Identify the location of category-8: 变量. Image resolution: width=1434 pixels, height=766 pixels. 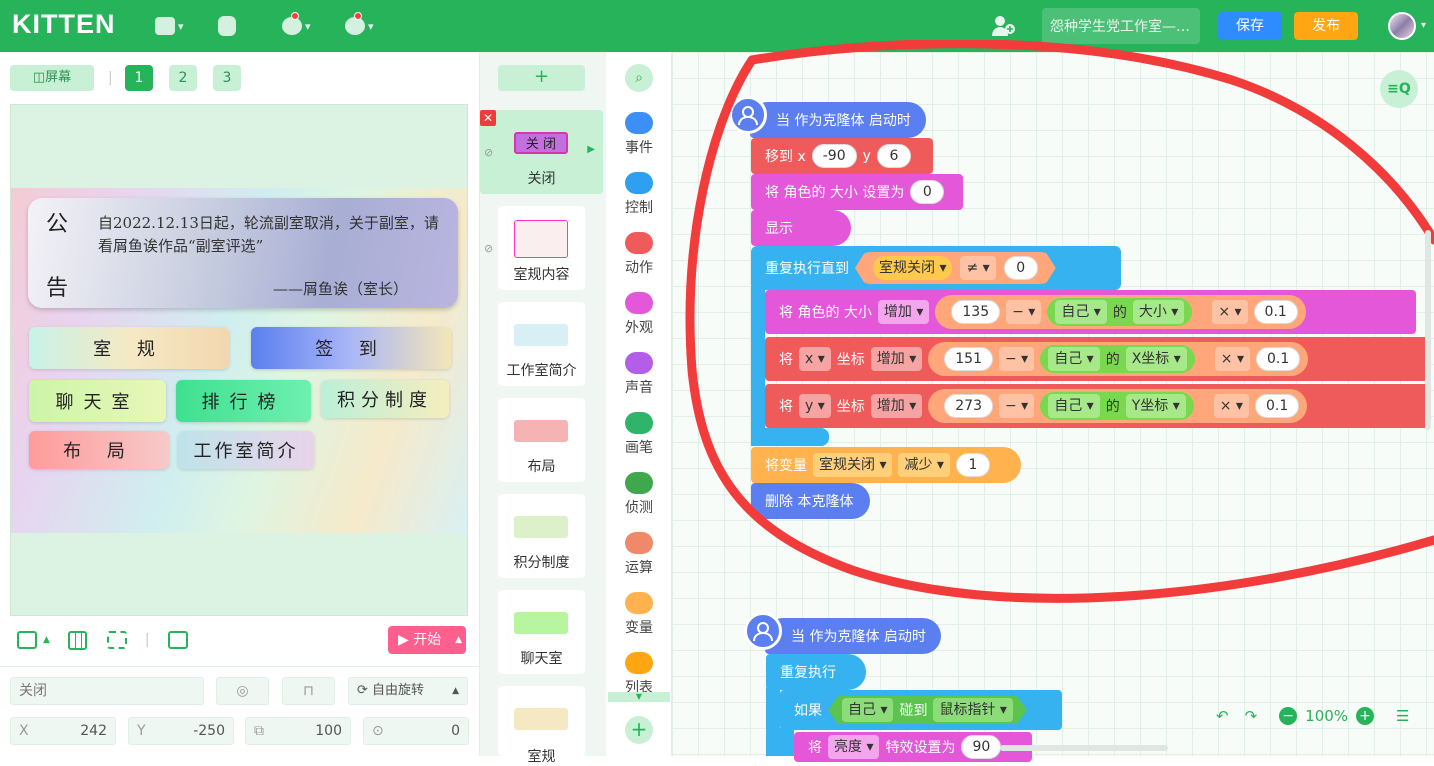
(639, 614).